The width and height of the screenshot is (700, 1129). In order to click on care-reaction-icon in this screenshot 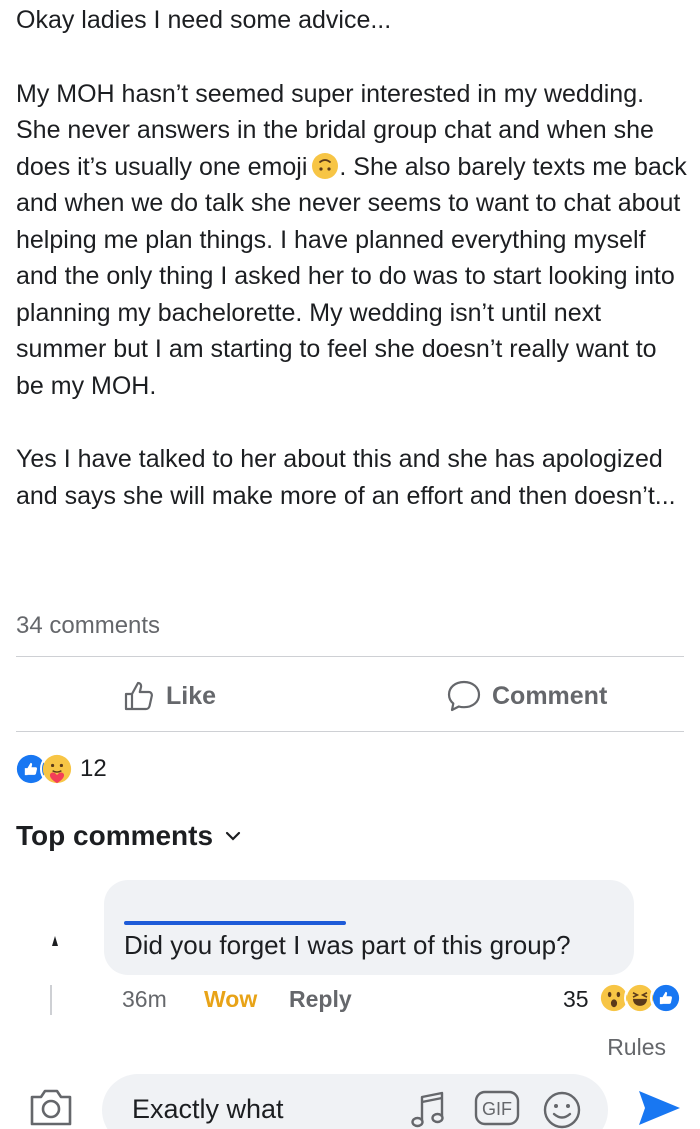, I will do `click(57, 769)`.